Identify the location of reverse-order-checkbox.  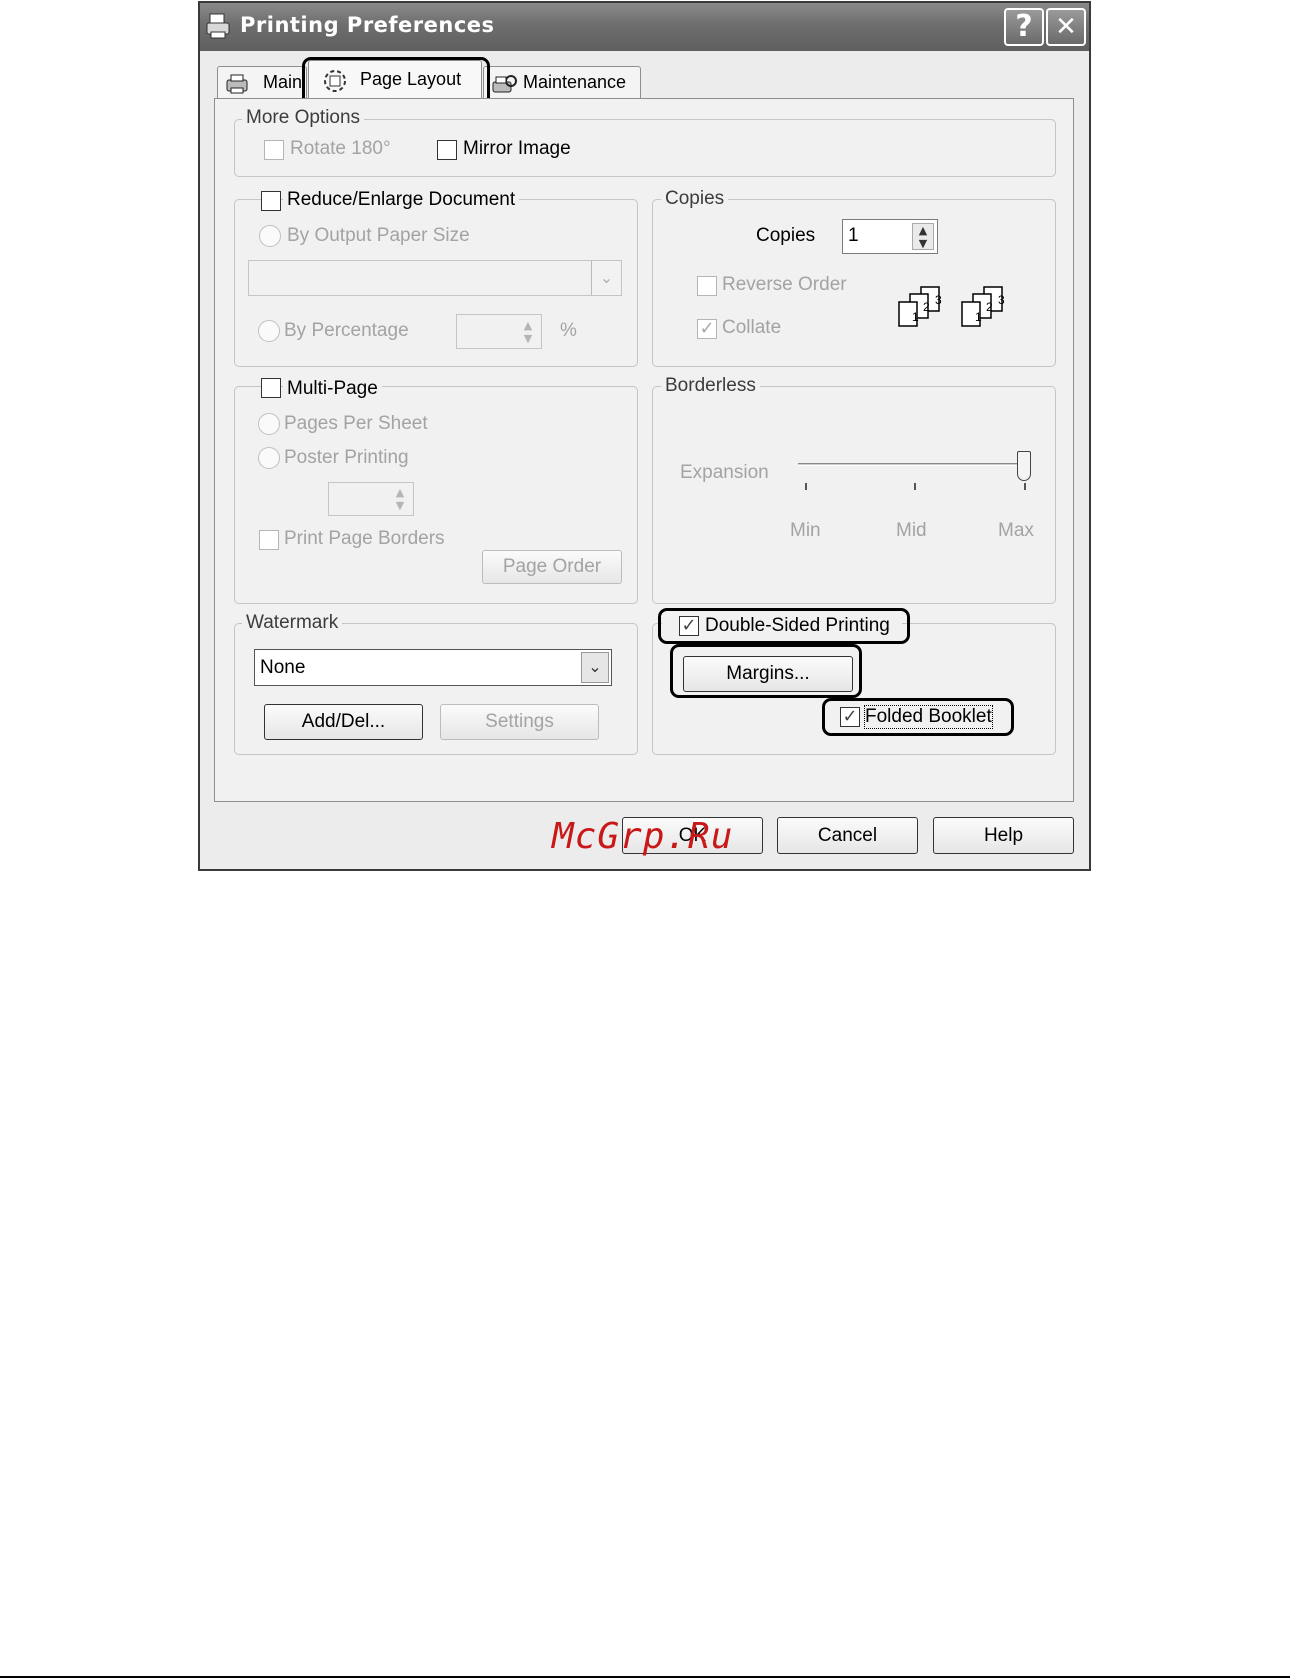
(707, 286).